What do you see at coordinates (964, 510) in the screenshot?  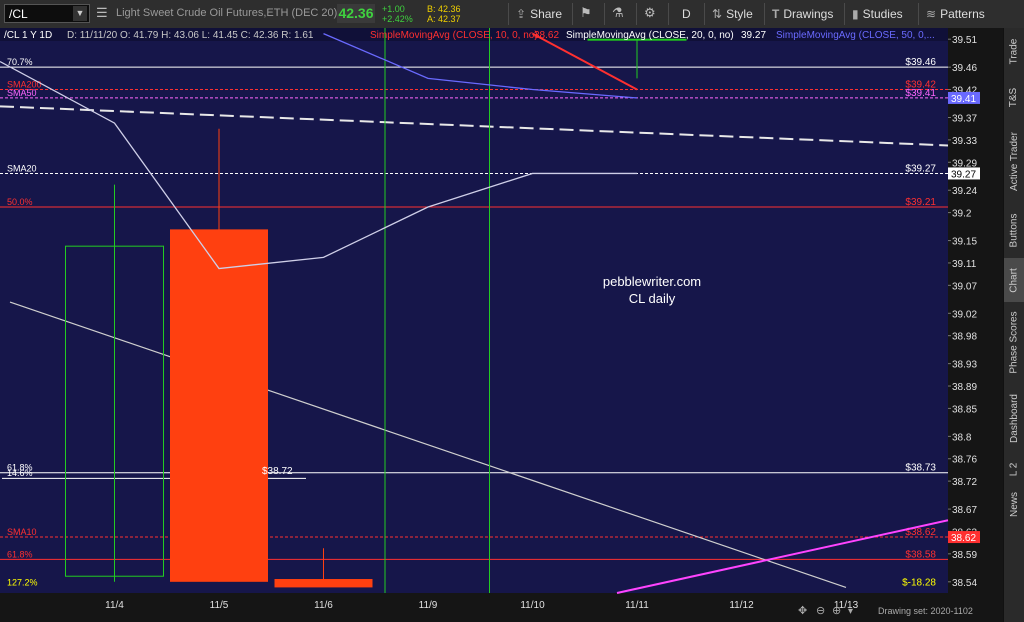 I see `y-tick-label: 38.67` at bounding box center [964, 510].